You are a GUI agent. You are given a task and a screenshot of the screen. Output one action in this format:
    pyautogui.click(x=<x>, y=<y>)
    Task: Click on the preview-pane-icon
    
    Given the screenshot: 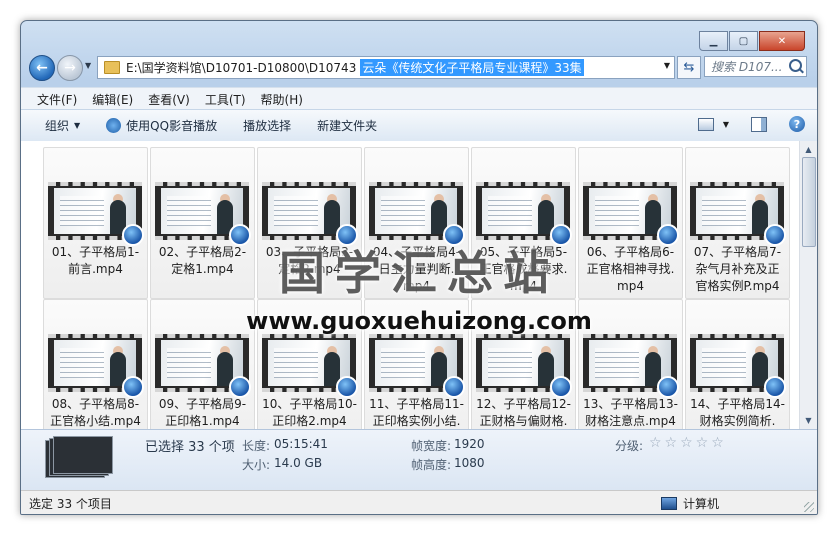 What is the action you would take?
    pyautogui.click(x=759, y=124)
    